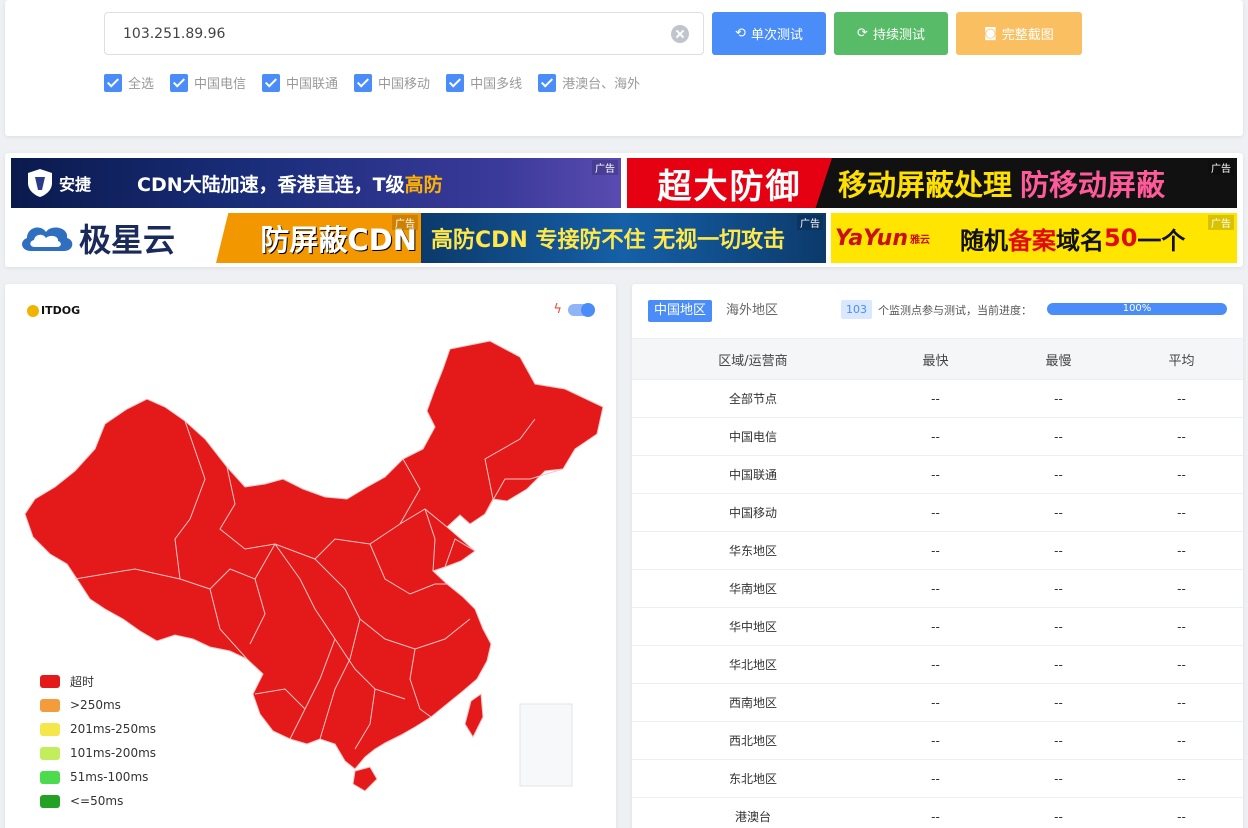  What do you see at coordinates (753, 359) in the screenshot?
I see `column-header: 区域/运营商` at bounding box center [753, 359].